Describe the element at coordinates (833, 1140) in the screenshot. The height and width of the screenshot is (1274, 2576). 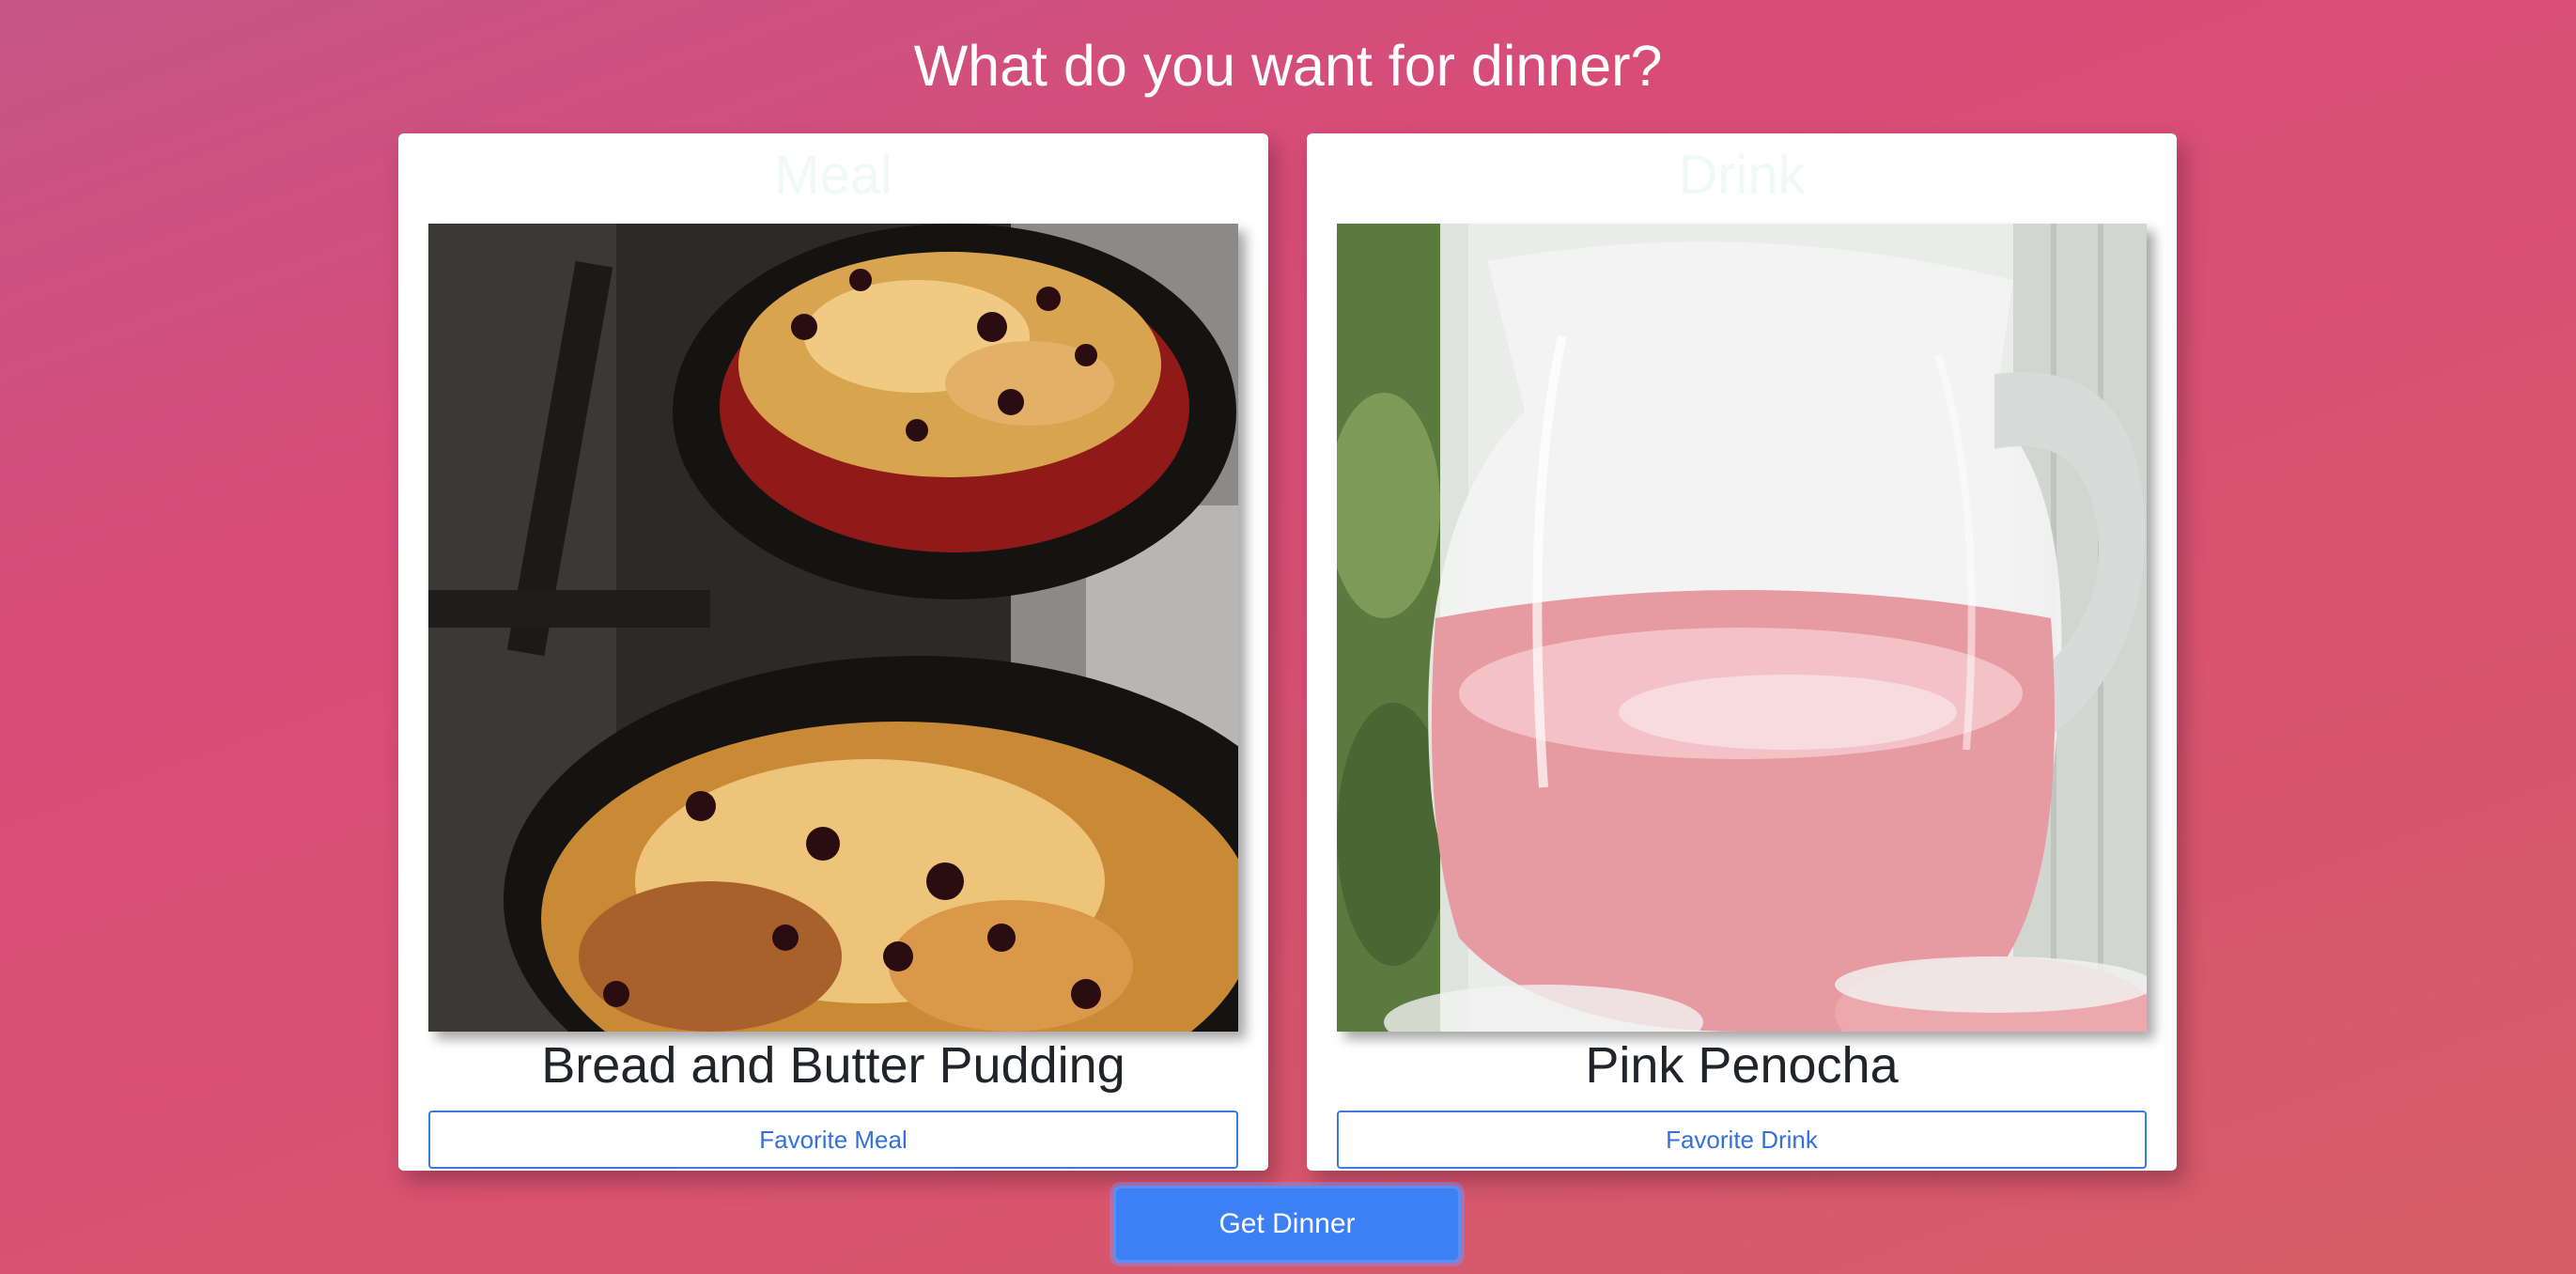
I see `favorite-meal-button: Favorite Meal` at that location.